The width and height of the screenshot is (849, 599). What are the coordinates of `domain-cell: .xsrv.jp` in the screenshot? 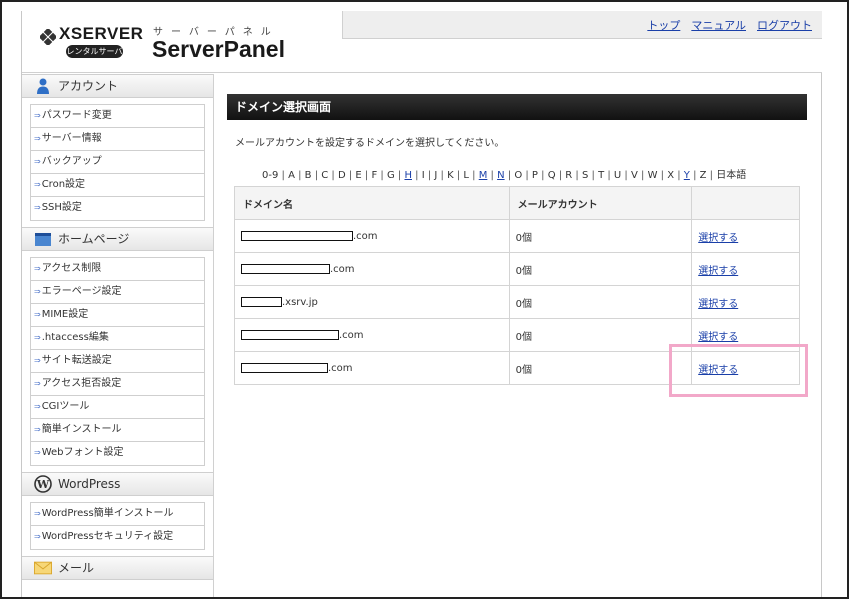 It's located at (372, 302).